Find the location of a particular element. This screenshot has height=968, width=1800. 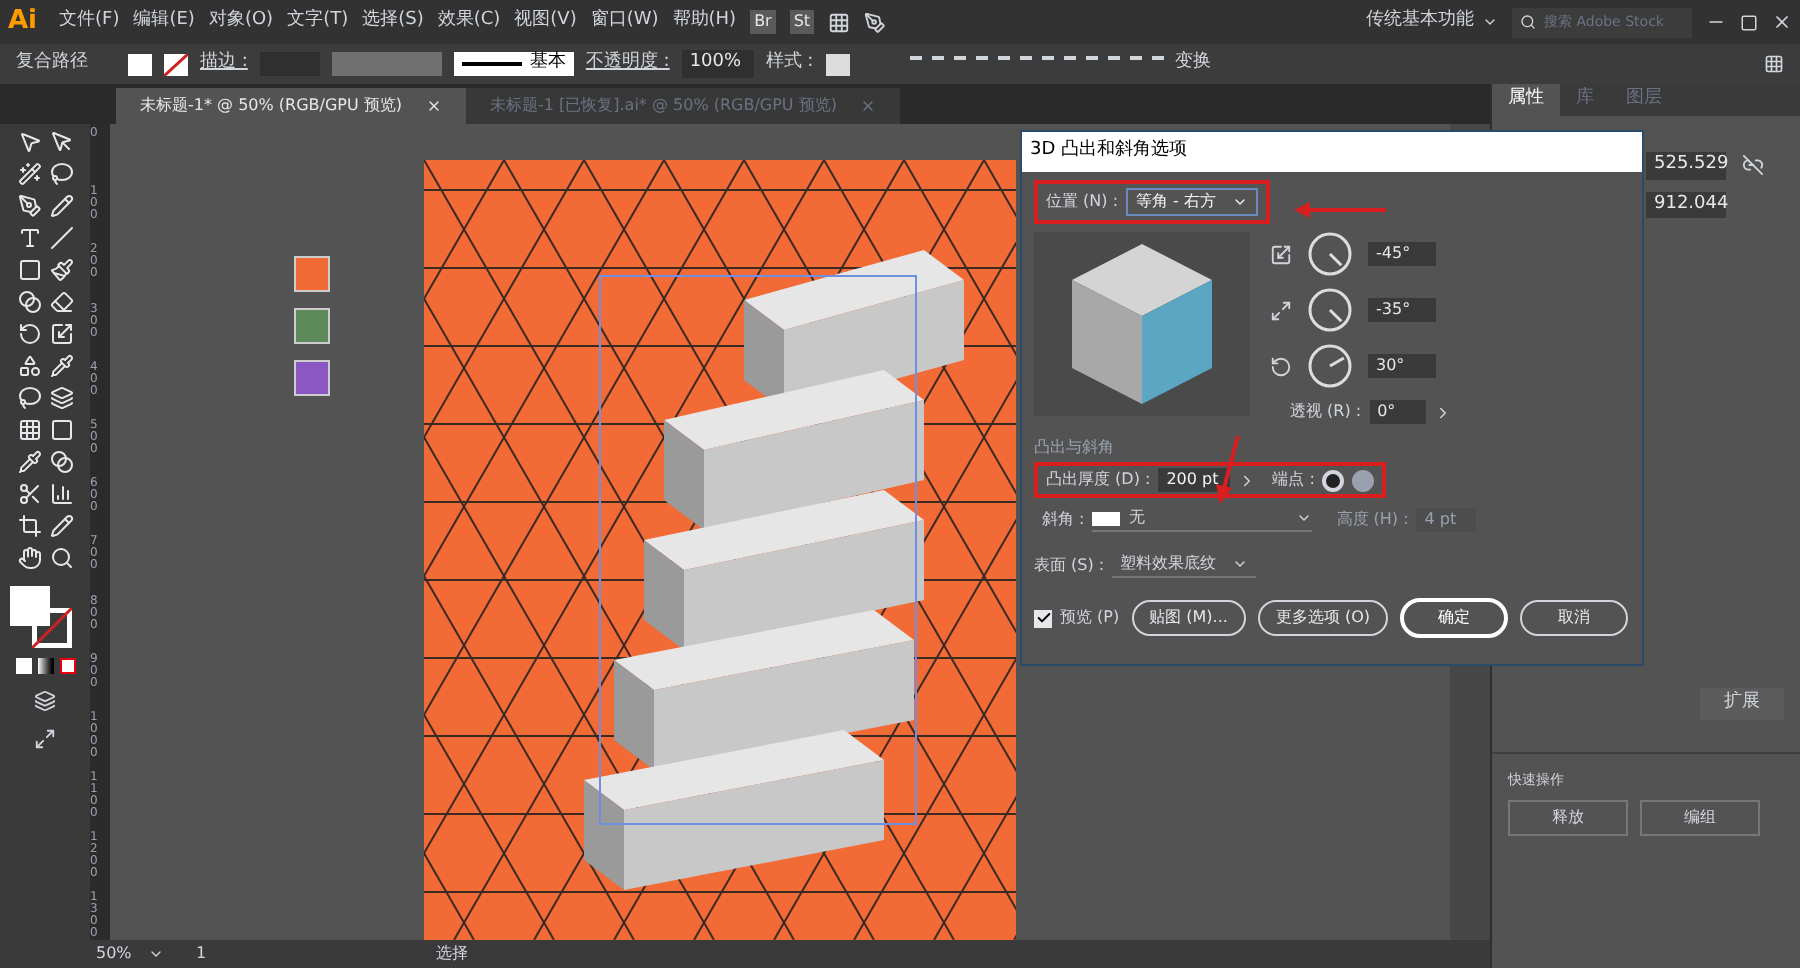

dialog-button: 更多选项 (O) is located at coordinates (1323, 618).